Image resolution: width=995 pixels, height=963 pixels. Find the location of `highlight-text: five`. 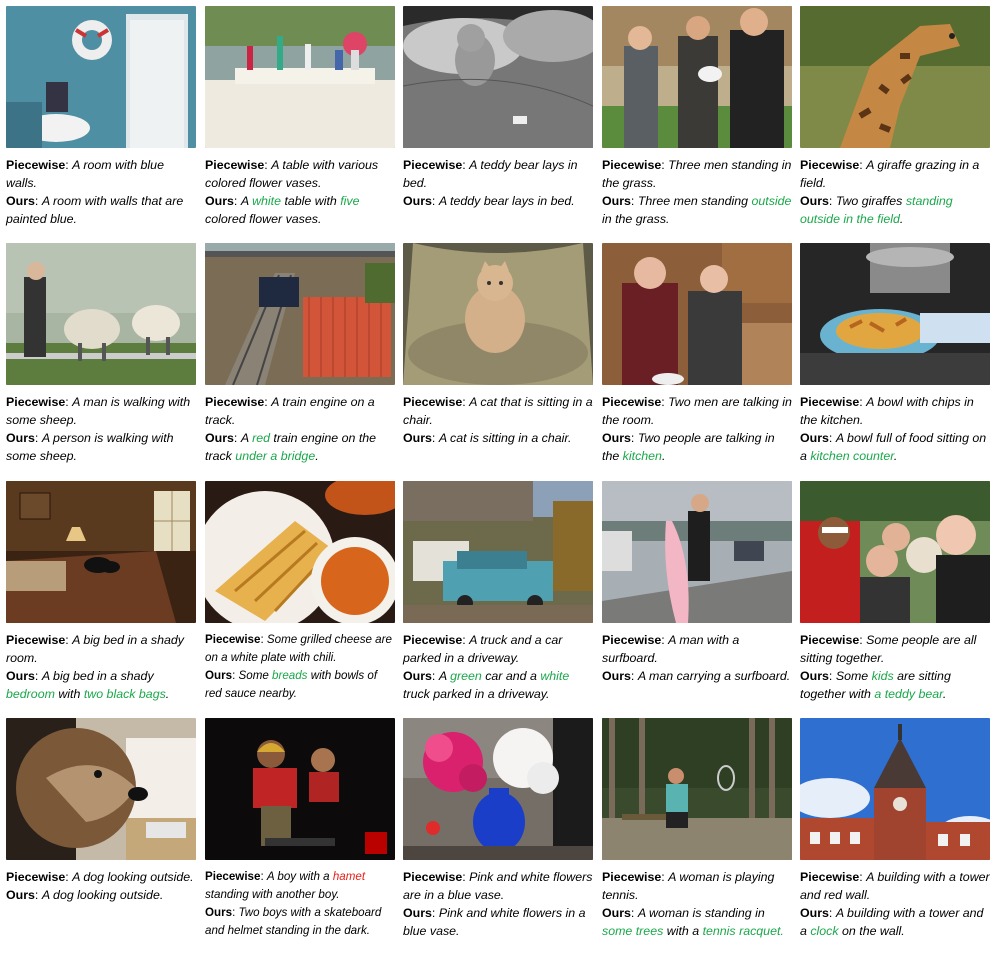

highlight-text: five is located at coordinates (350, 201).